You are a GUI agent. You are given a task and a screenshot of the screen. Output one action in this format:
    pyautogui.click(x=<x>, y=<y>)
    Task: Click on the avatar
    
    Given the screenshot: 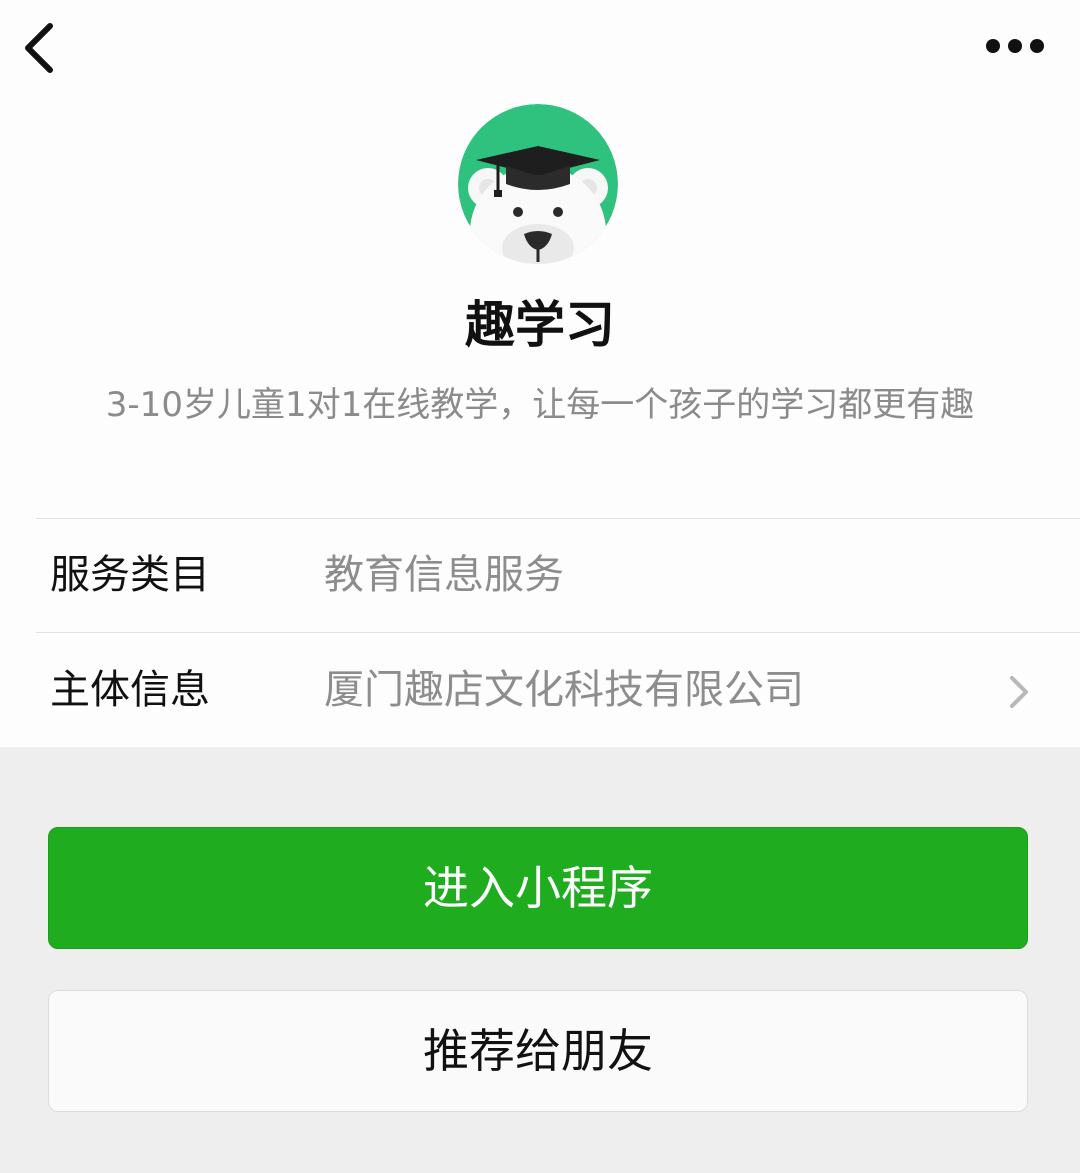 What is the action you would take?
    pyautogui.click(x=538, y=184)
    